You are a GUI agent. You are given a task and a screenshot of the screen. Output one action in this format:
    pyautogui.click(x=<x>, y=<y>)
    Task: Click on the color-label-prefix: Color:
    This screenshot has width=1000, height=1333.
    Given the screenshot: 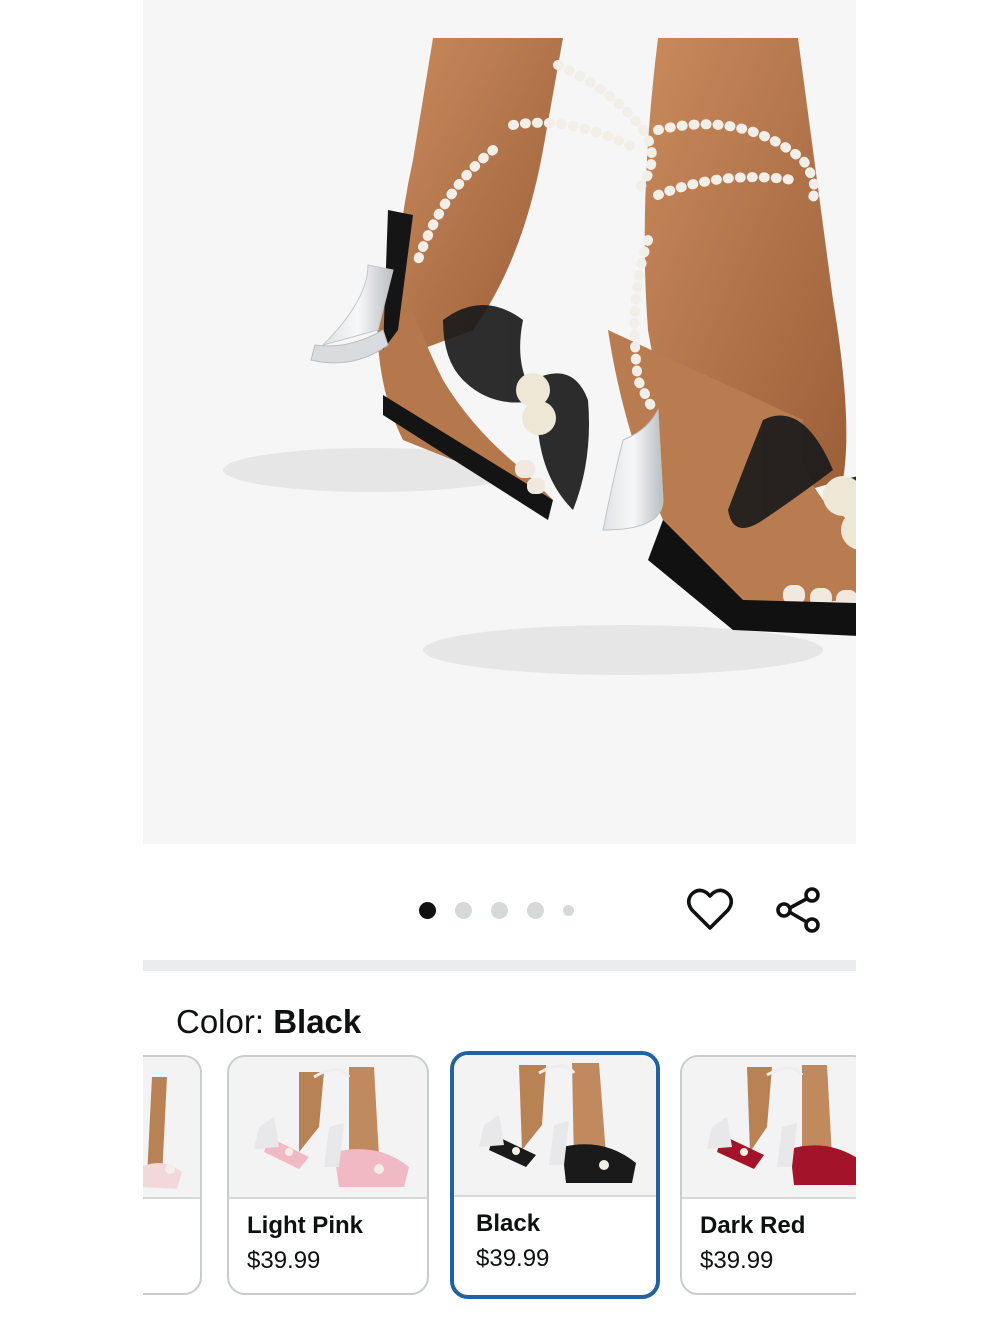 What is the action you would take?
    pyautogui.click(x=220, y=1021)
    